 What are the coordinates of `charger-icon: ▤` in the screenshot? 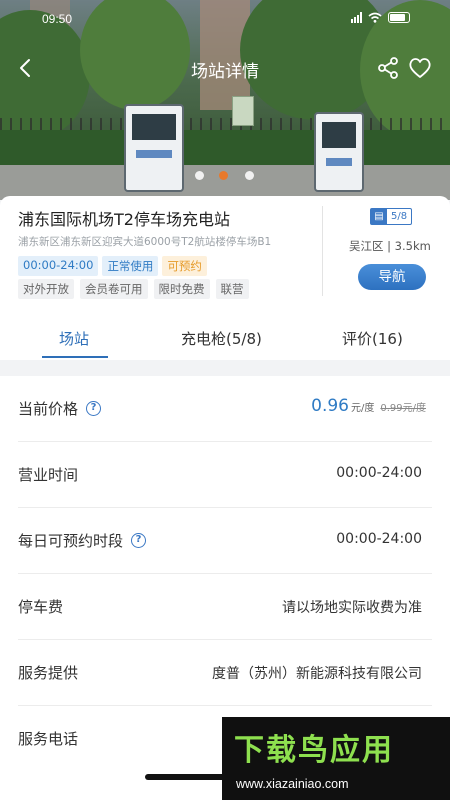 It's located at (379, 216).